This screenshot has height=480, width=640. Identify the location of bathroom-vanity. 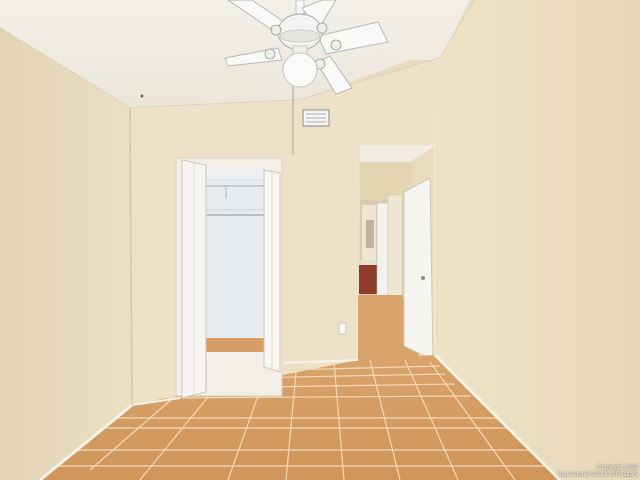
(369, 279).